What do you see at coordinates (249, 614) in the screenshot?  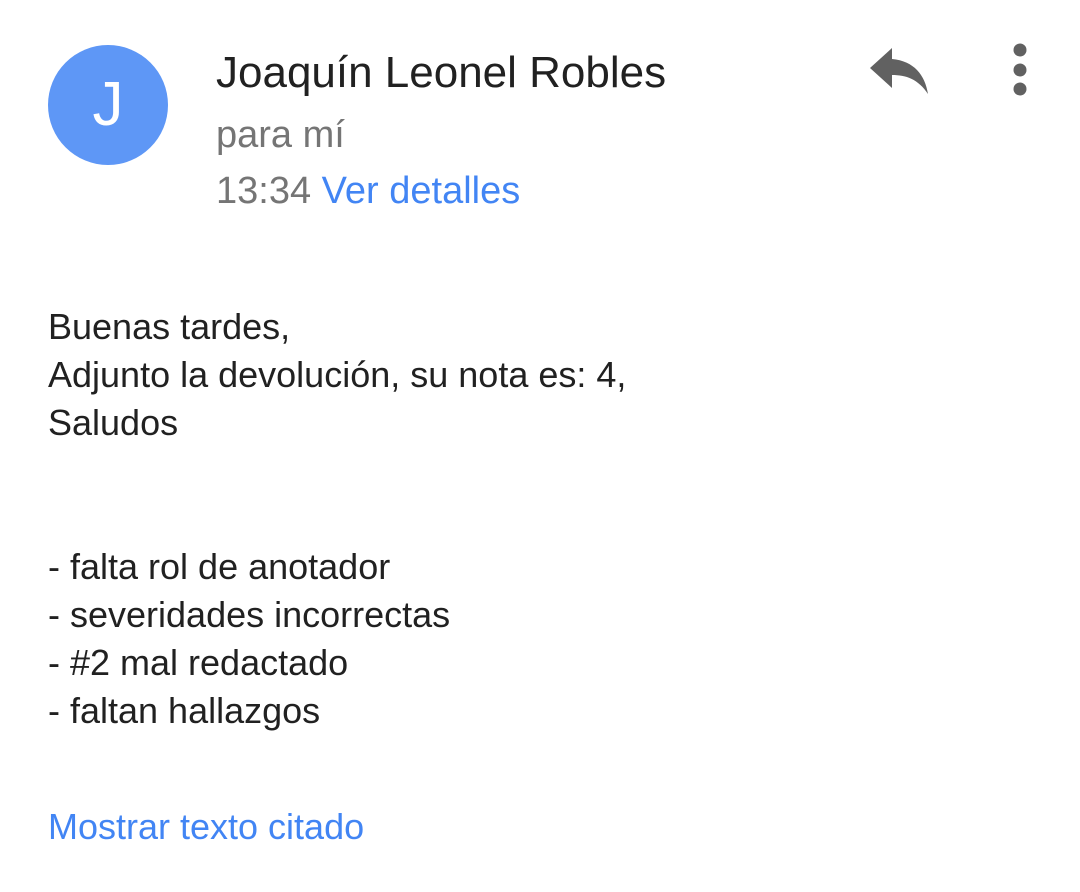 I see `list-item: - severidades incorrectas` at bounding box center [249, 614].